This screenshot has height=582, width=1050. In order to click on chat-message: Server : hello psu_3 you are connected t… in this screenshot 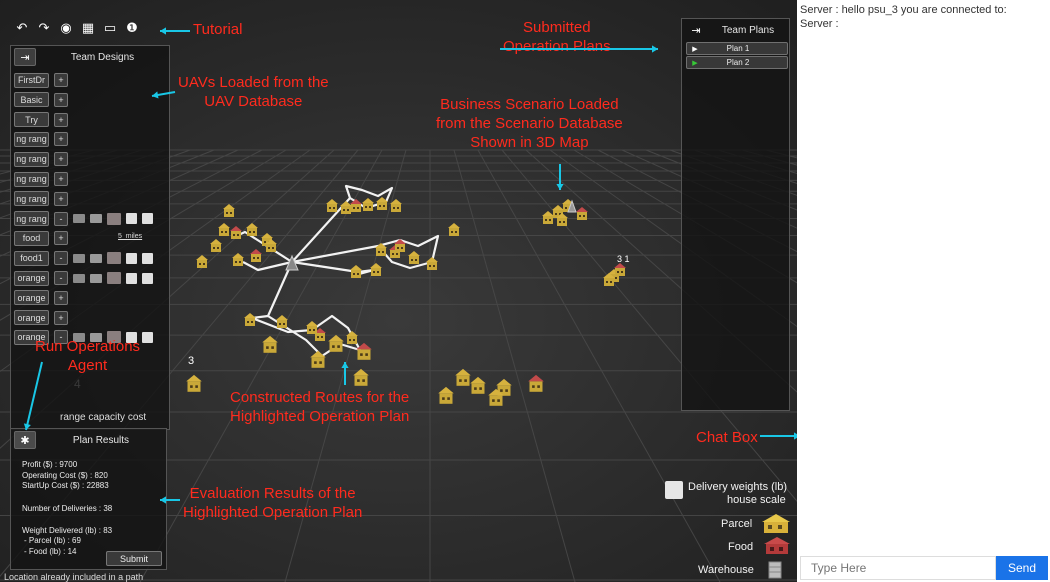, I will do `click(903, 10)`.